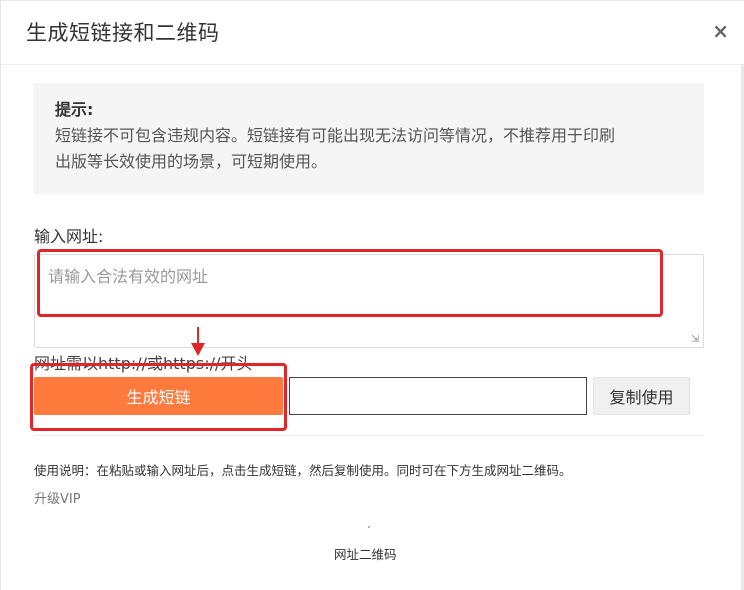 The width and height of the screenshot is (744, 590). Describe the element at coordinates (123, 33) in the screenshot. I see `dialog-title: 生成短链接和二维码` at that location.